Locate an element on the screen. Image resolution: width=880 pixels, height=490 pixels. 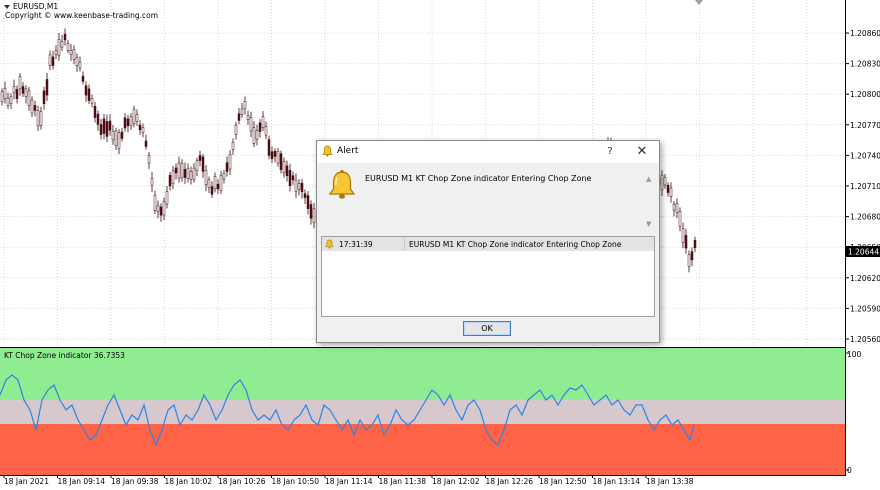
time-axis-label: 18 Jan 12:26 is located at coordinates (510, 481).